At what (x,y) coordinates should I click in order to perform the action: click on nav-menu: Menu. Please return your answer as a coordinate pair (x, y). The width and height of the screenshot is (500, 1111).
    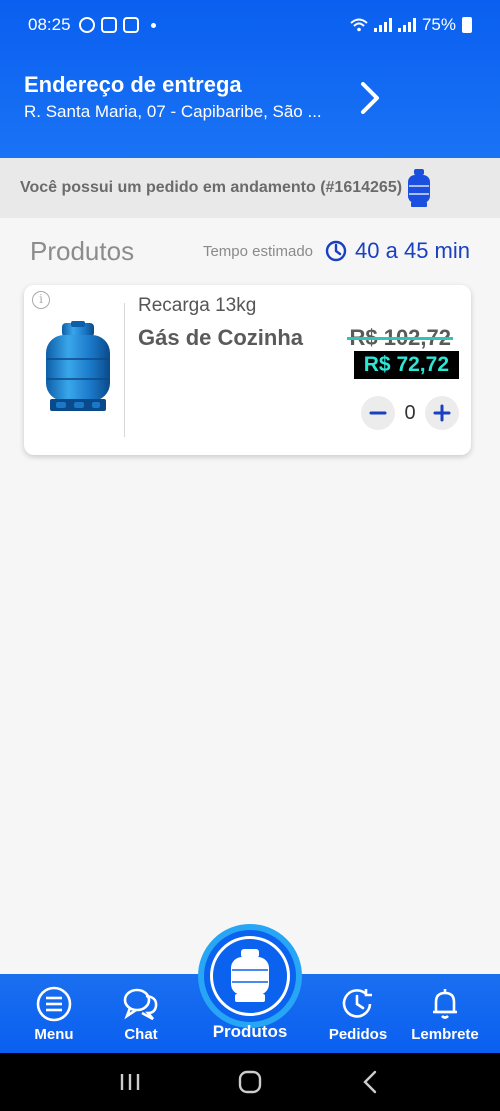
    Looking at the image, I should click on (54, 1014).